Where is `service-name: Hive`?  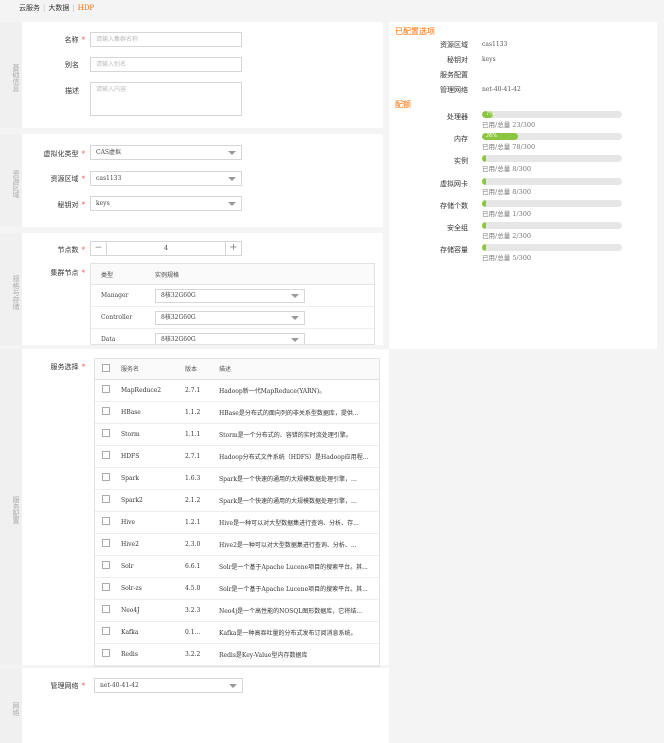 service-name: Hive is located at coordinates (153, 522).